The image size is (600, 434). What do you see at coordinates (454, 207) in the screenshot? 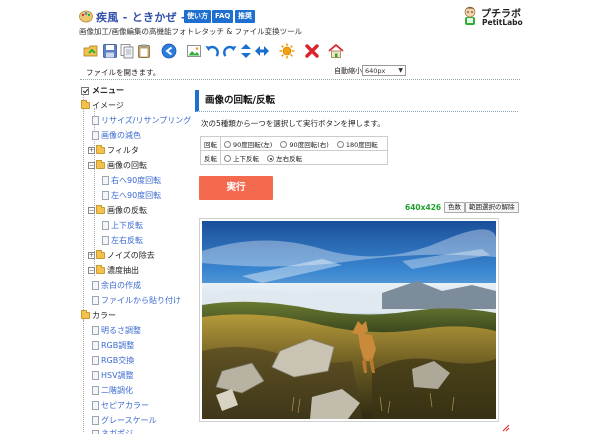
I see `color-count-button: 色数` at bounding box center [454, 207].